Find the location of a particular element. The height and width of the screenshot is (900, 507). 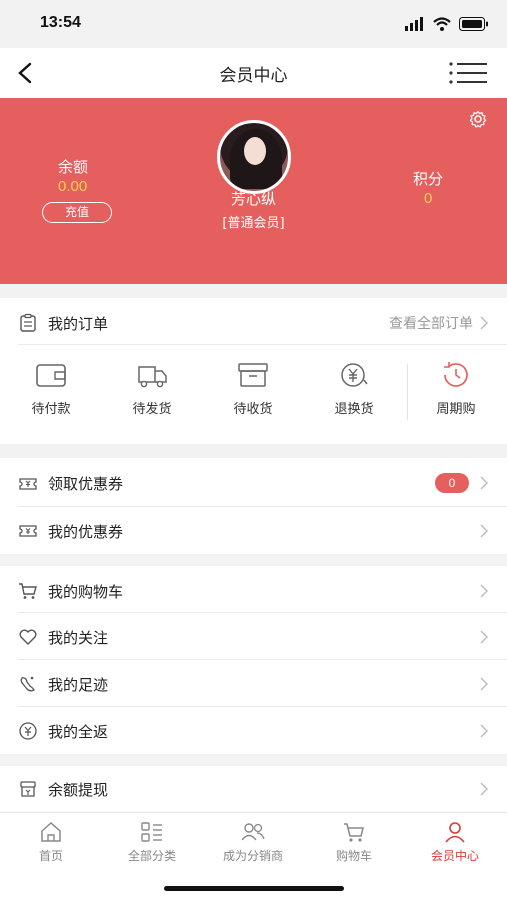

tab-distributor: 成为分销商 is located at coordinates (253, 842).